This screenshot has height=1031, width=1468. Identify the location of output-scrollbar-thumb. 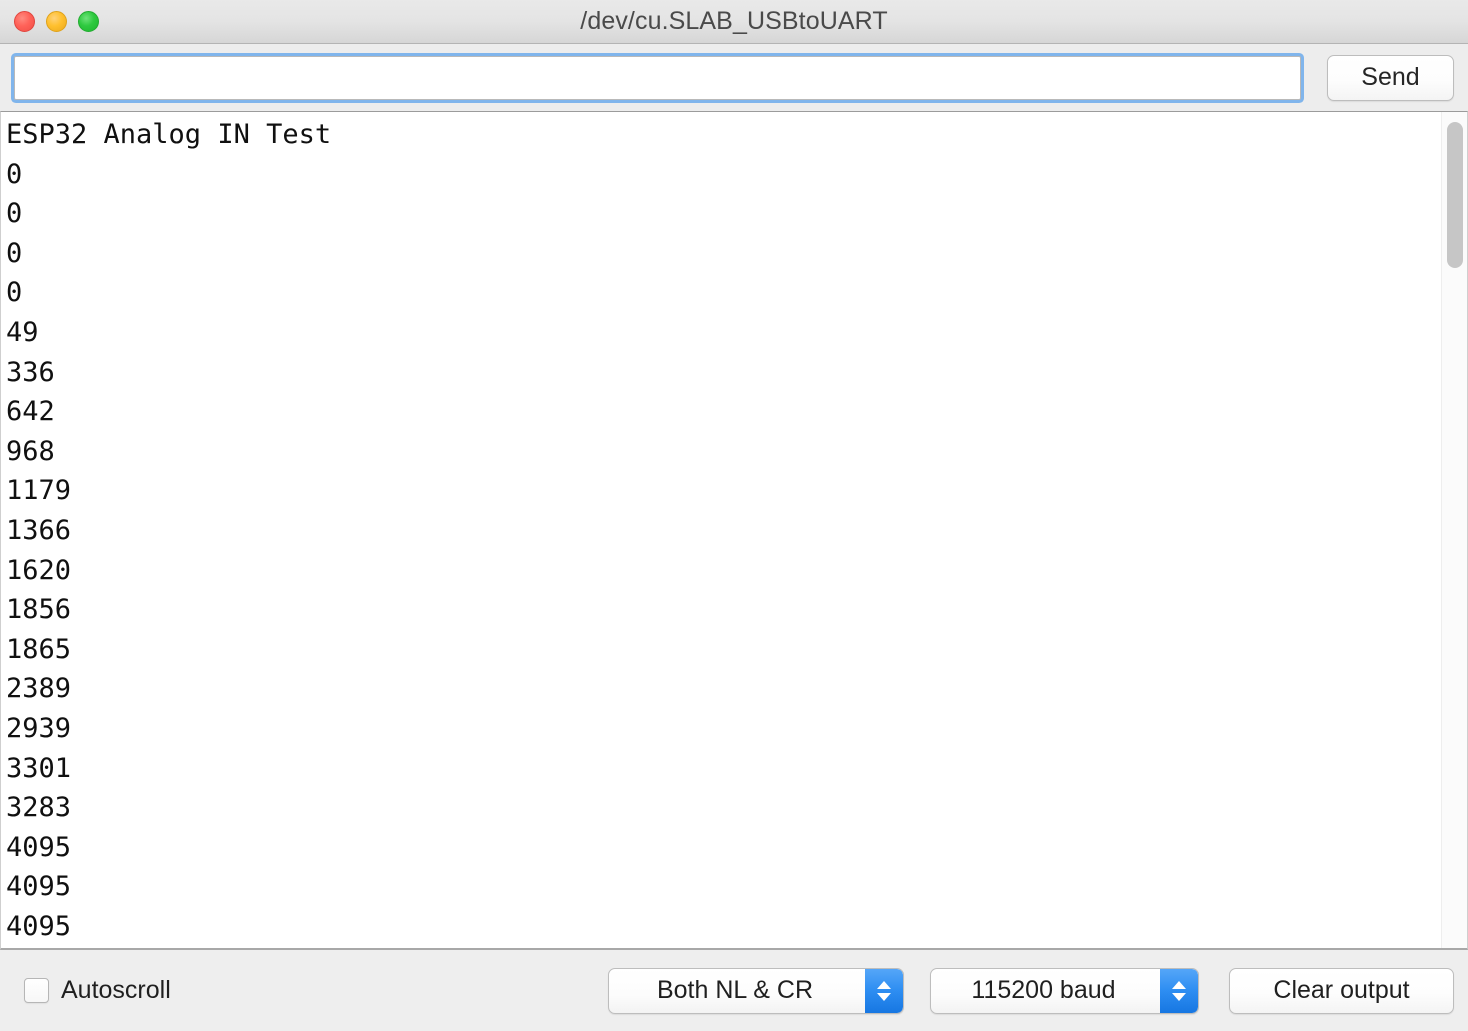
(1455, 195).